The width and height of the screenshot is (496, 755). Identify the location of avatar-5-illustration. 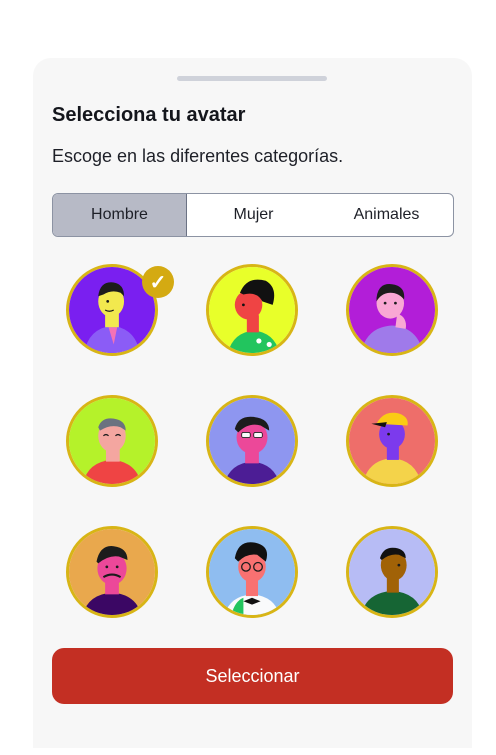
(252, 441).